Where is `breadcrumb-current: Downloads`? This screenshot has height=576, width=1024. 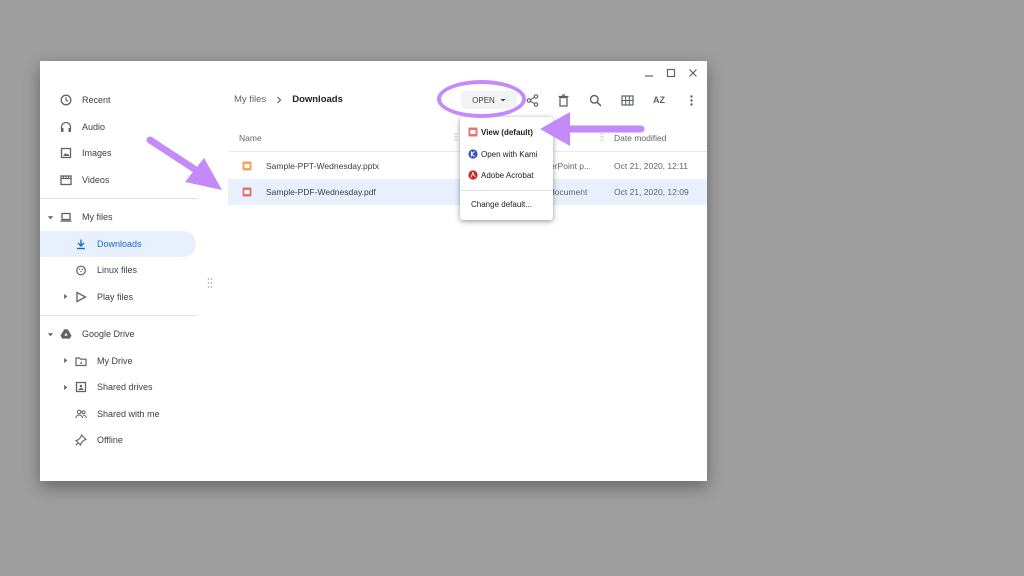 breadcrumb-current: Downloads is located at coordinates (317, 99).